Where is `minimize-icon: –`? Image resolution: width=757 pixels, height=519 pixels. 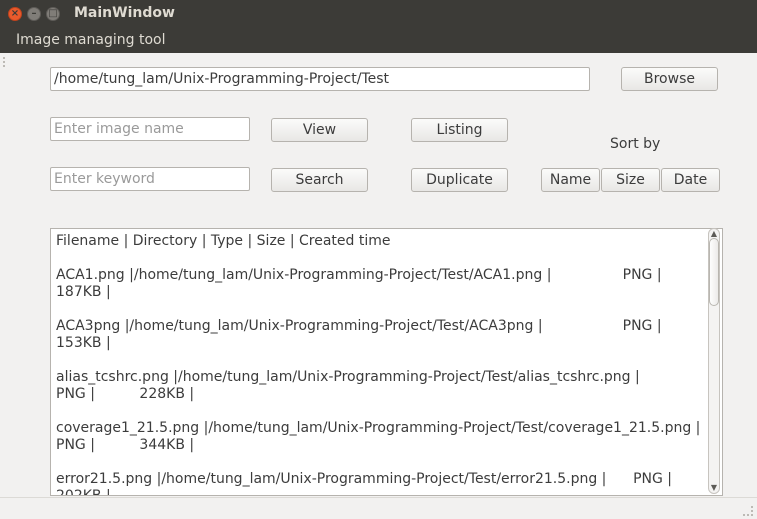
minimize-icon: – is located at coordinates (34, 13).